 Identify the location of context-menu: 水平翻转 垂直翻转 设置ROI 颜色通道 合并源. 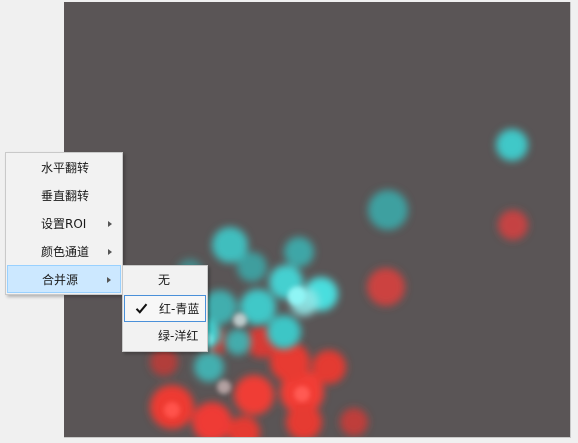
(64, 223).